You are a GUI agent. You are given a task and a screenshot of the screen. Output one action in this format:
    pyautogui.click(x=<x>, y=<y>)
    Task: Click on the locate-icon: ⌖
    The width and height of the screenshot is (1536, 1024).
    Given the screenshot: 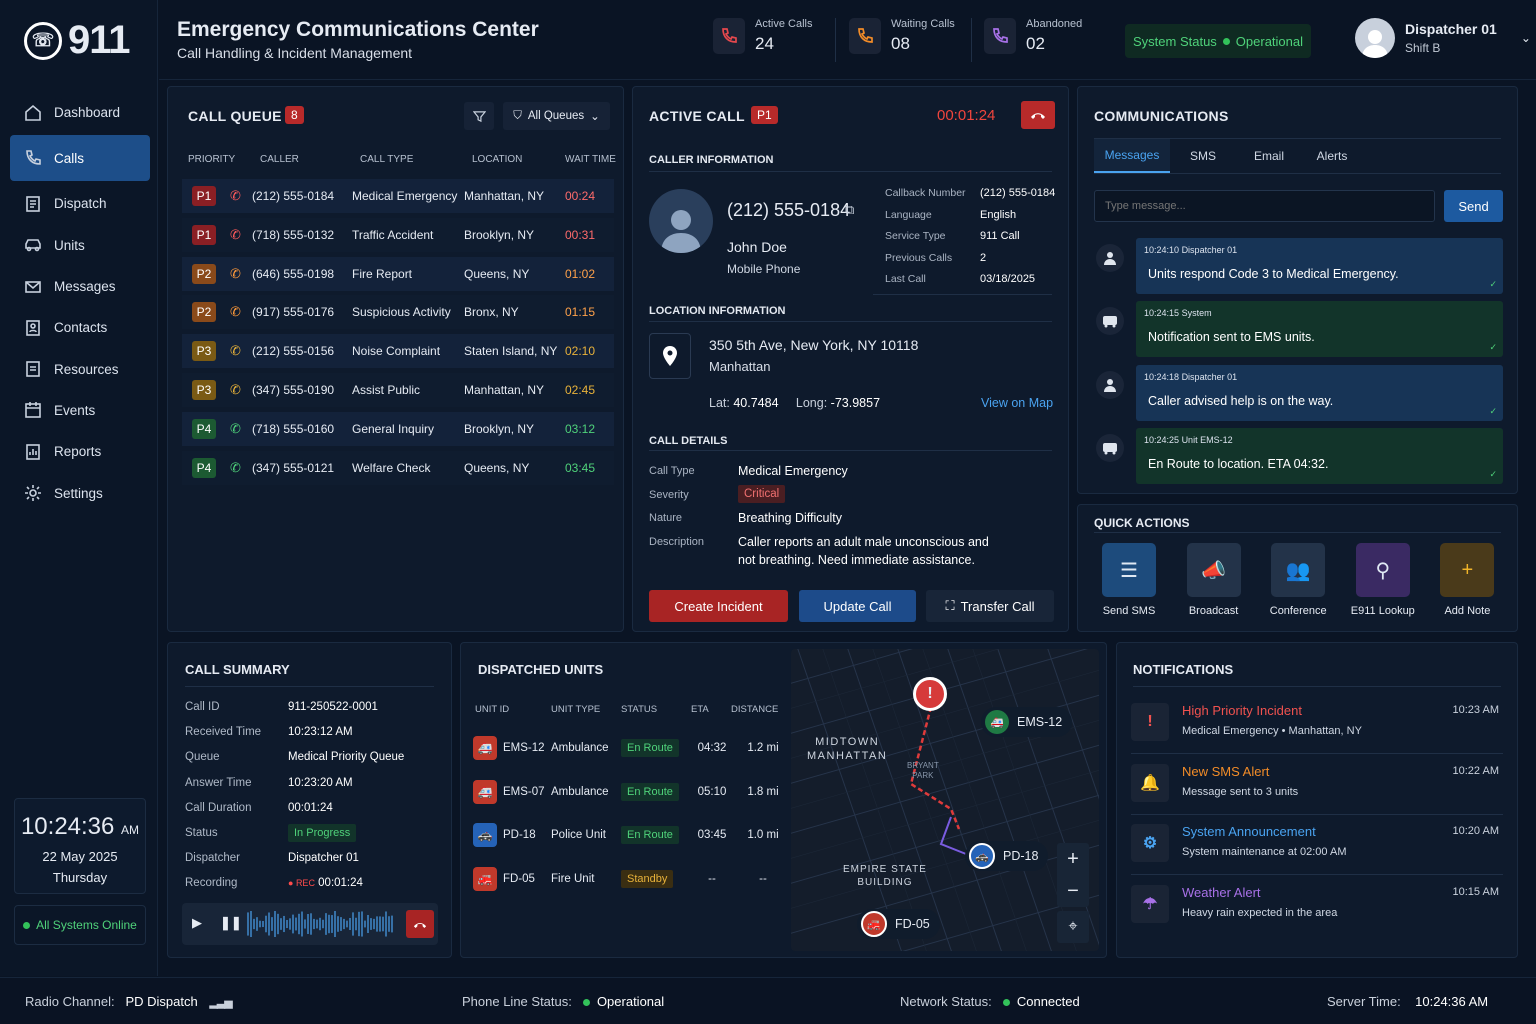 What is the action you would take?
    pyautogui.click(x=1073, y=927)
    